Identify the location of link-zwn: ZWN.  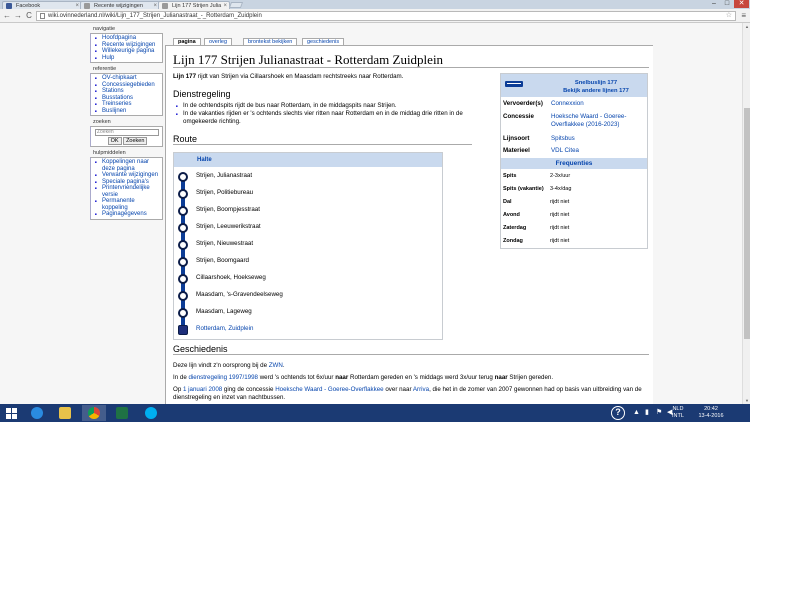
(276, 365).